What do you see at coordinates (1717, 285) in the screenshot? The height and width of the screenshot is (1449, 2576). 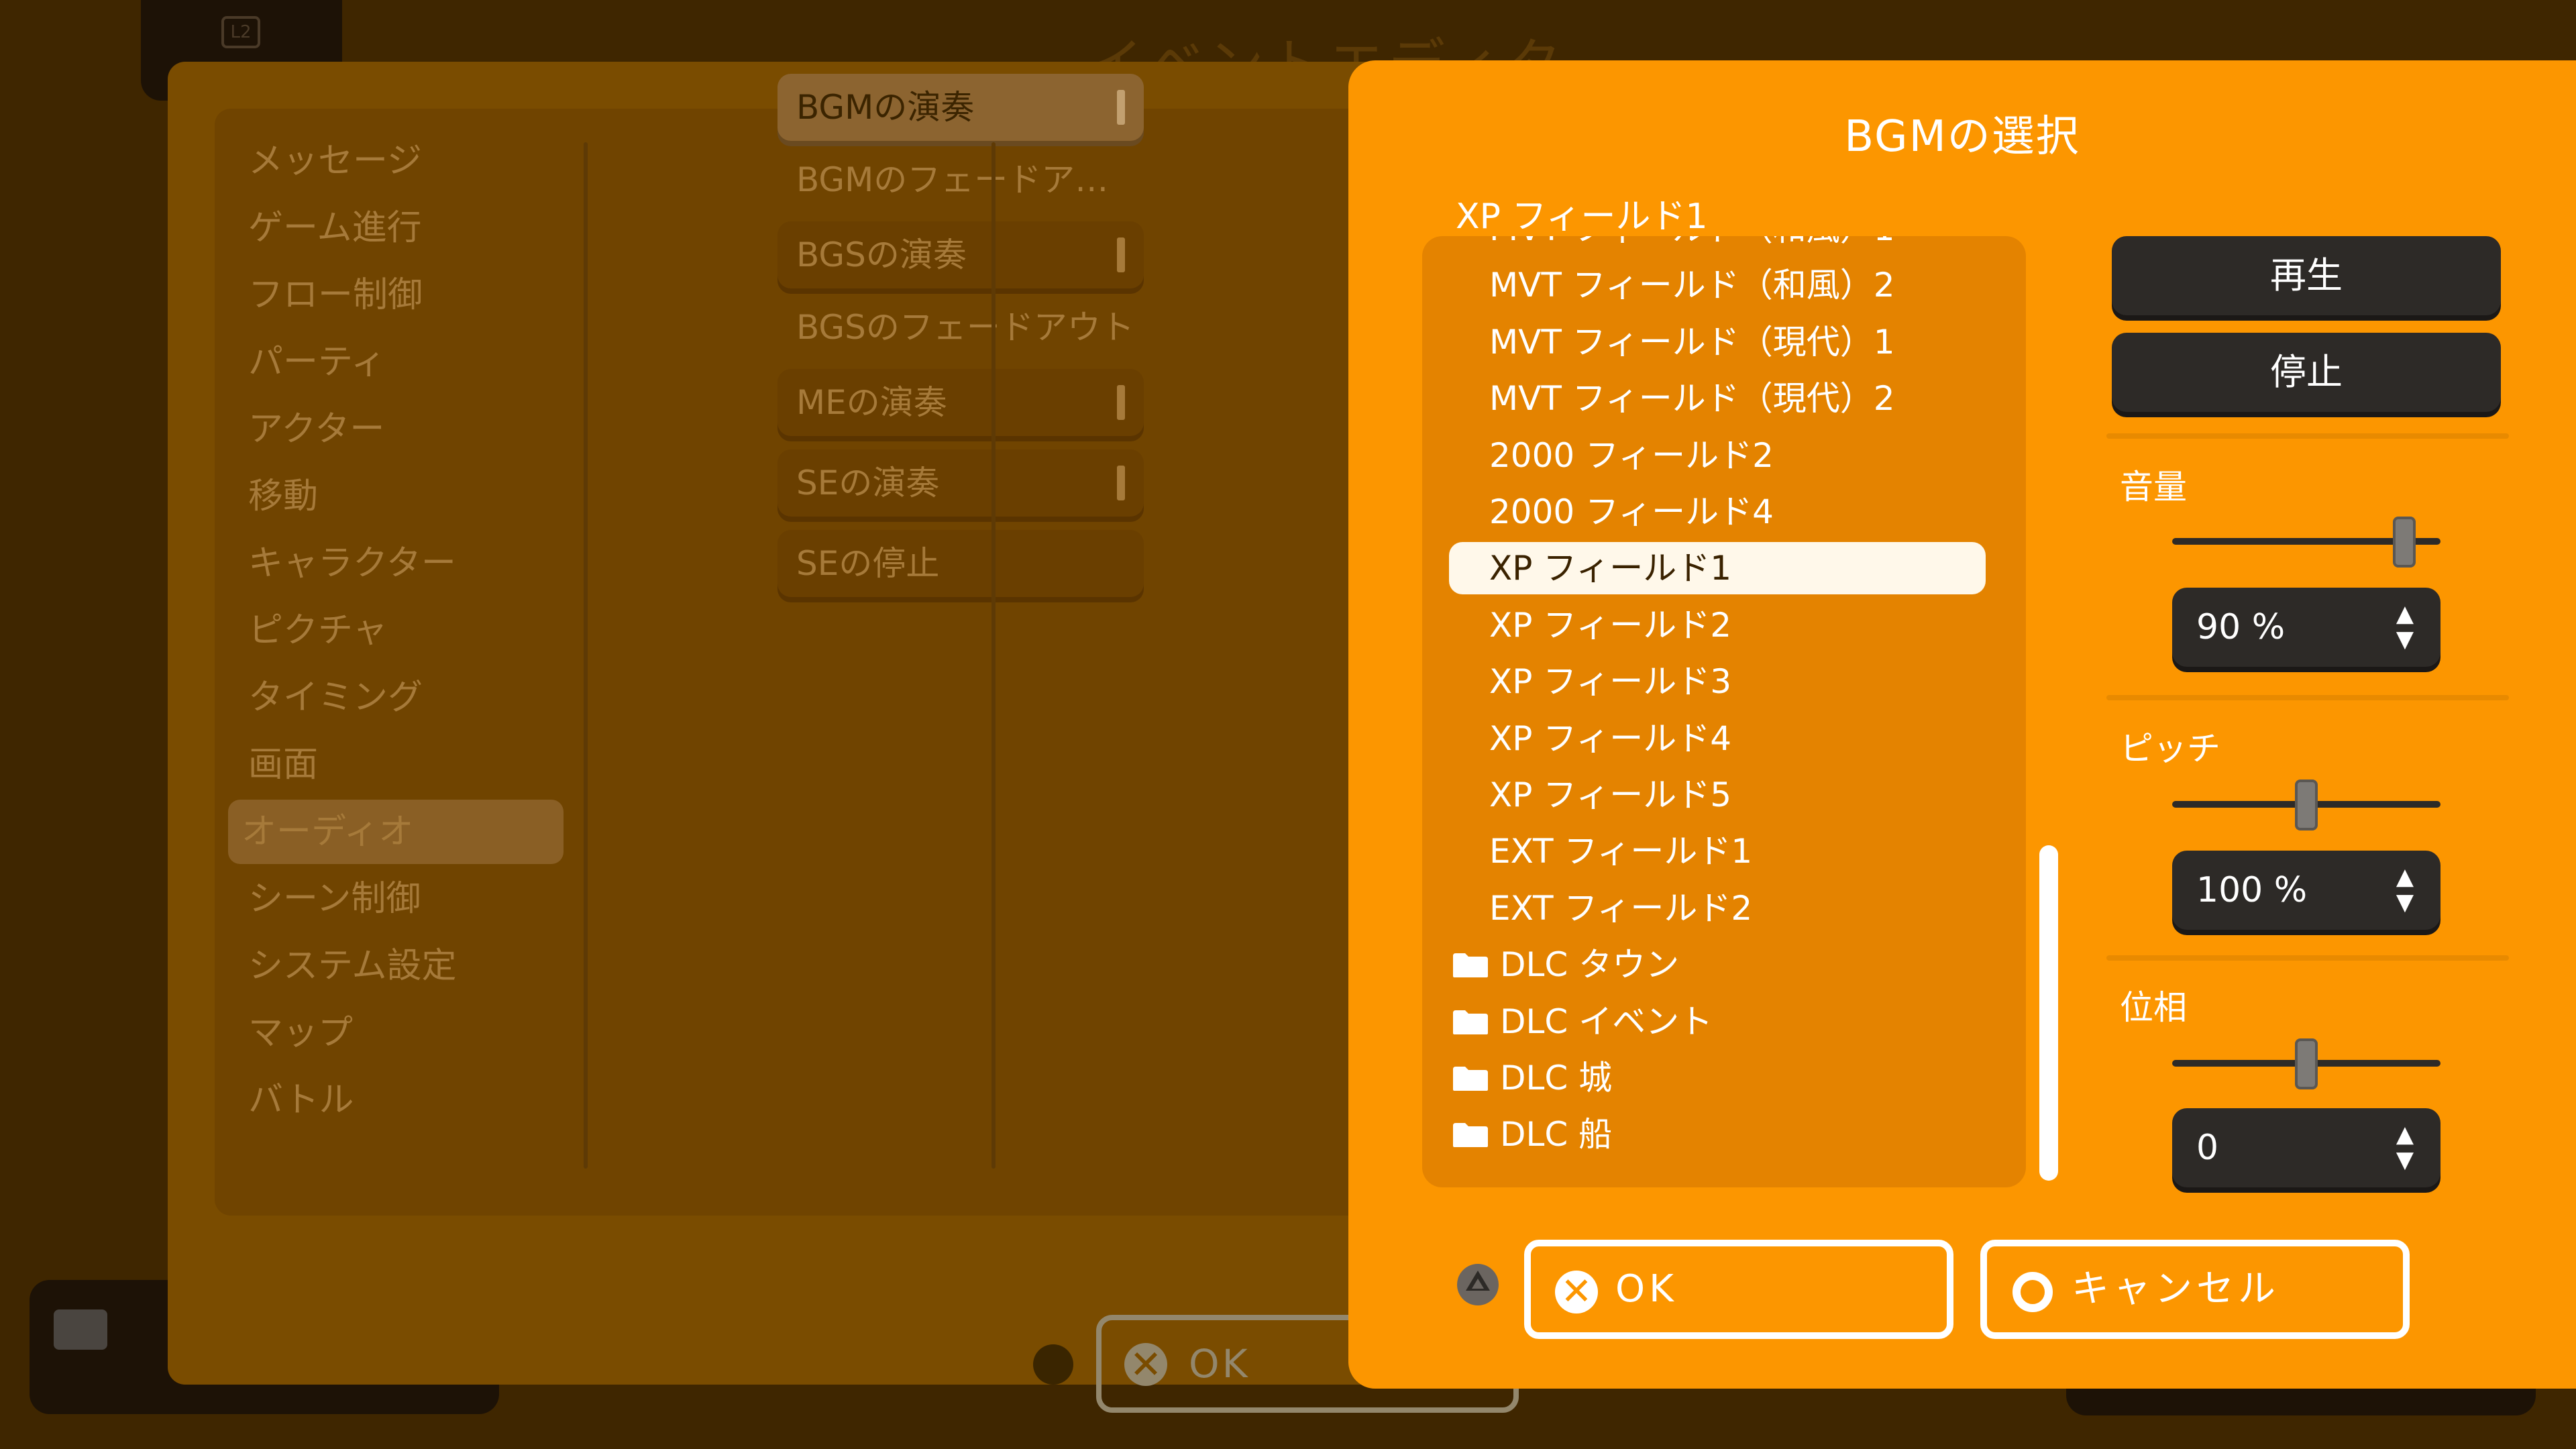 I see `bgm-item: MVT フィールド（和風）2` at bounding box center [1717, 285].